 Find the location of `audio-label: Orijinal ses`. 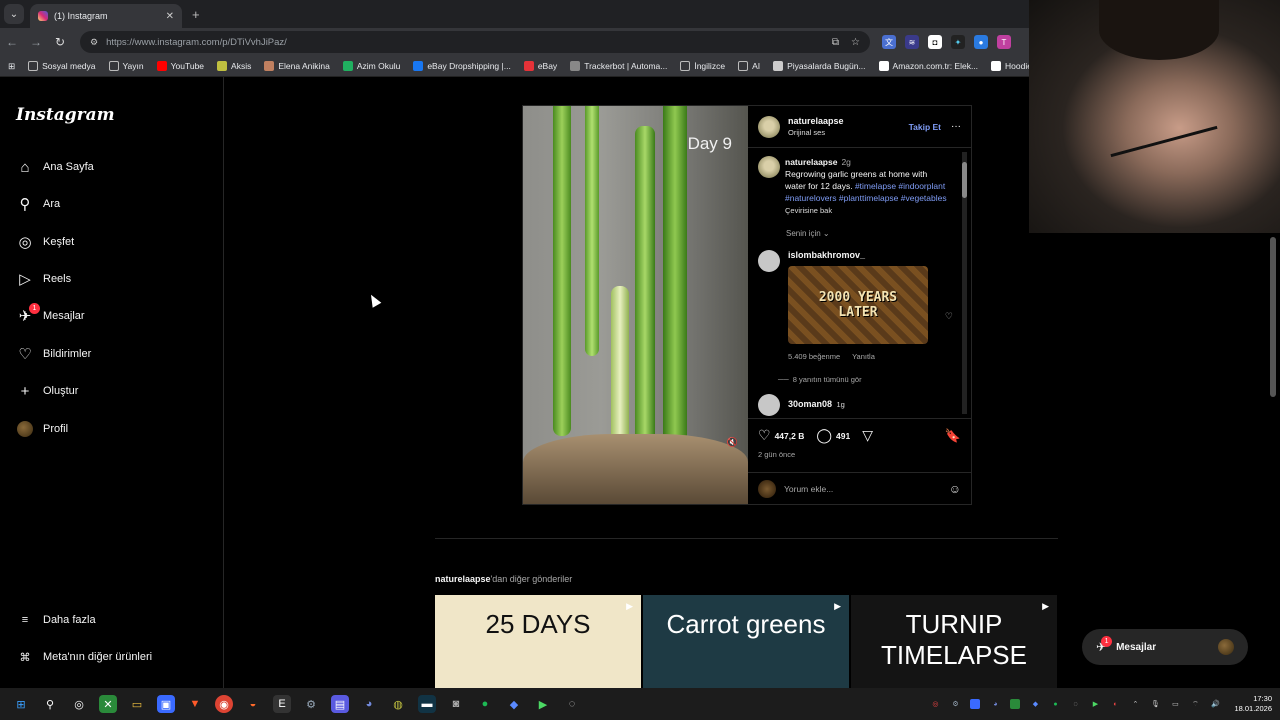

audio-label: Orijinal ses is located at coordinates (848, 132).